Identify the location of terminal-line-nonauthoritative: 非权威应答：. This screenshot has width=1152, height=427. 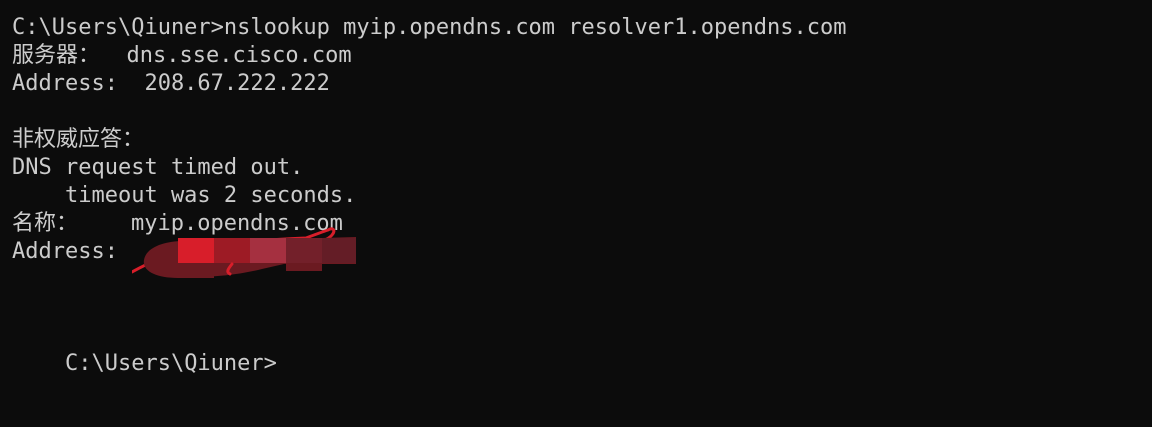
(78, 139).